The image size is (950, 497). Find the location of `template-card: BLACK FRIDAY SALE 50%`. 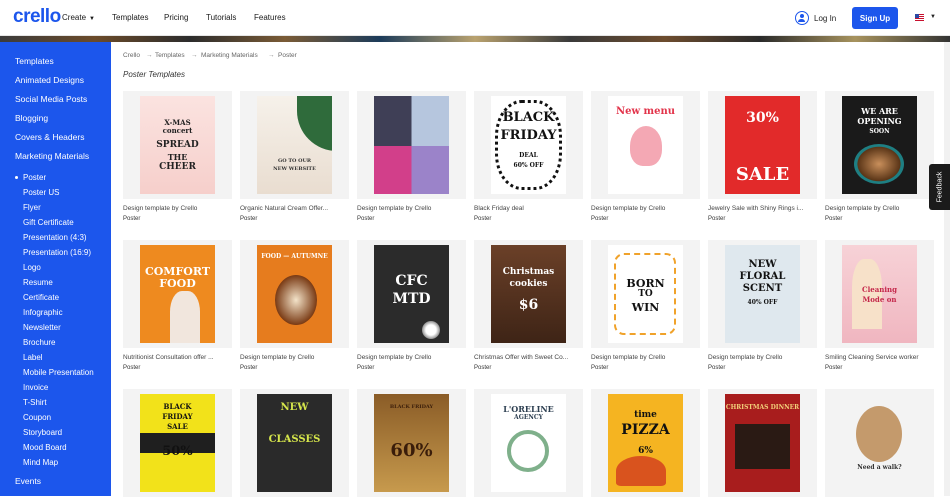

template-card: BLACK FRIDAY SALE 50% is located at coordinates (177, 443).